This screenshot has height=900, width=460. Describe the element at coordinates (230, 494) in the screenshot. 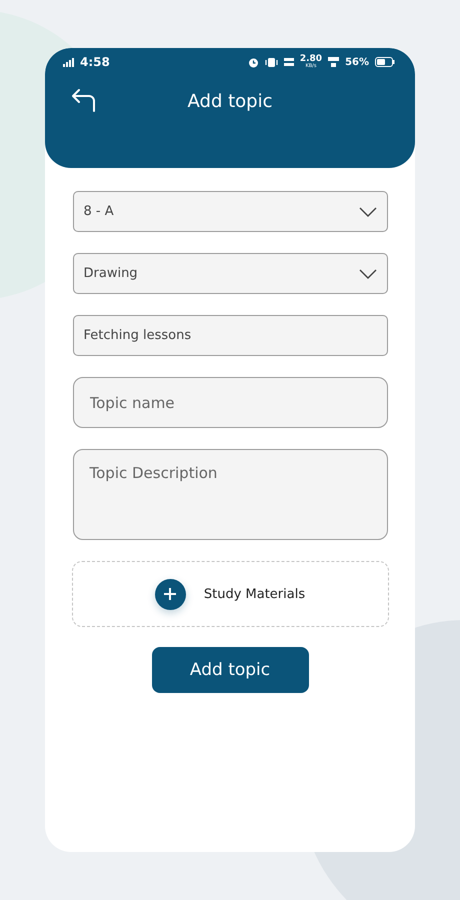

I see `description-field: Topic Description` at that location.